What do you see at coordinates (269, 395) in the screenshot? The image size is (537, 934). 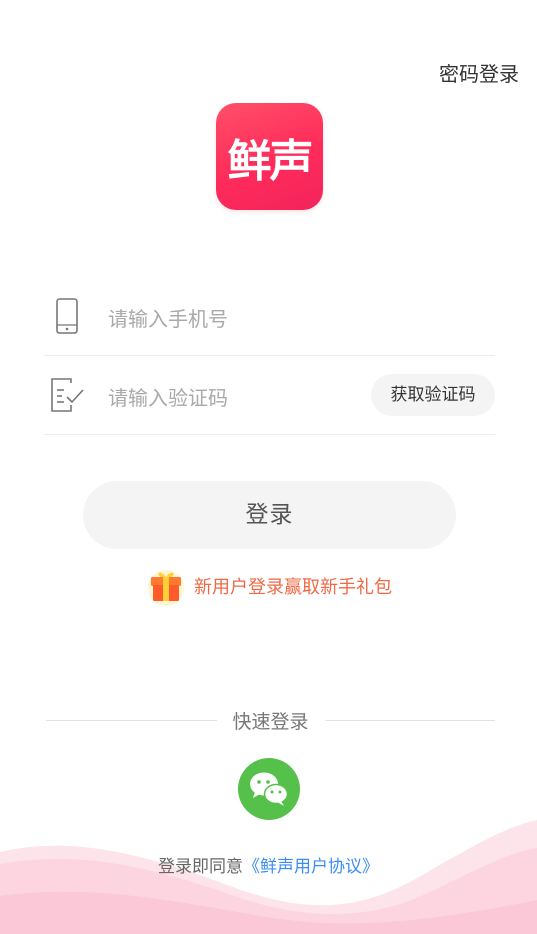 I see `code-field: 请输入验证码 获取验证码` at bounding box center [269, 395].